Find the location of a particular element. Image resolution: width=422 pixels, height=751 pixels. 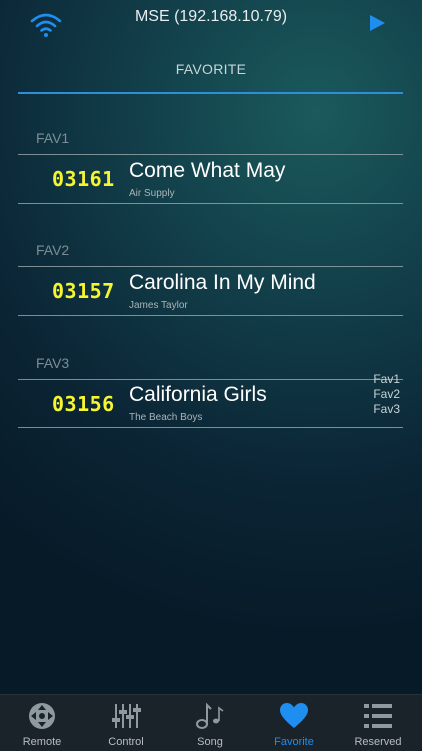

tab-reserved: Reserved is located at coordinates (378, 723).